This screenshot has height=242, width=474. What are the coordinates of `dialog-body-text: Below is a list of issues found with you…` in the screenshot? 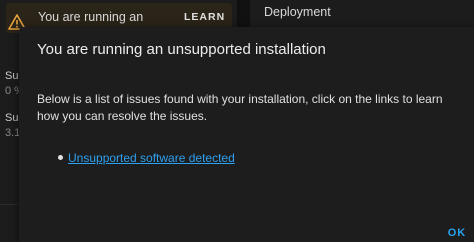 It's located at (240, 107).